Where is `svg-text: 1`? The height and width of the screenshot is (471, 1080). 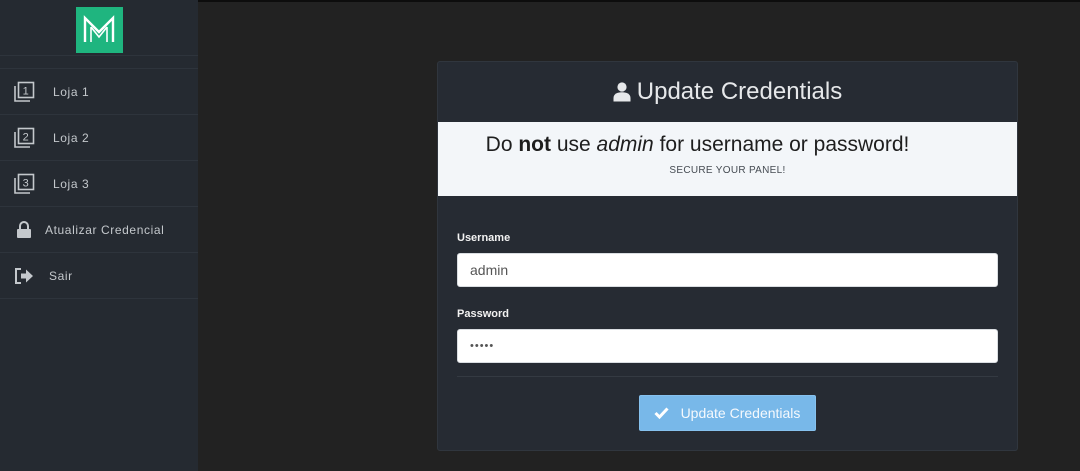 svg-text: 1 is located at coordinates (26, 91).